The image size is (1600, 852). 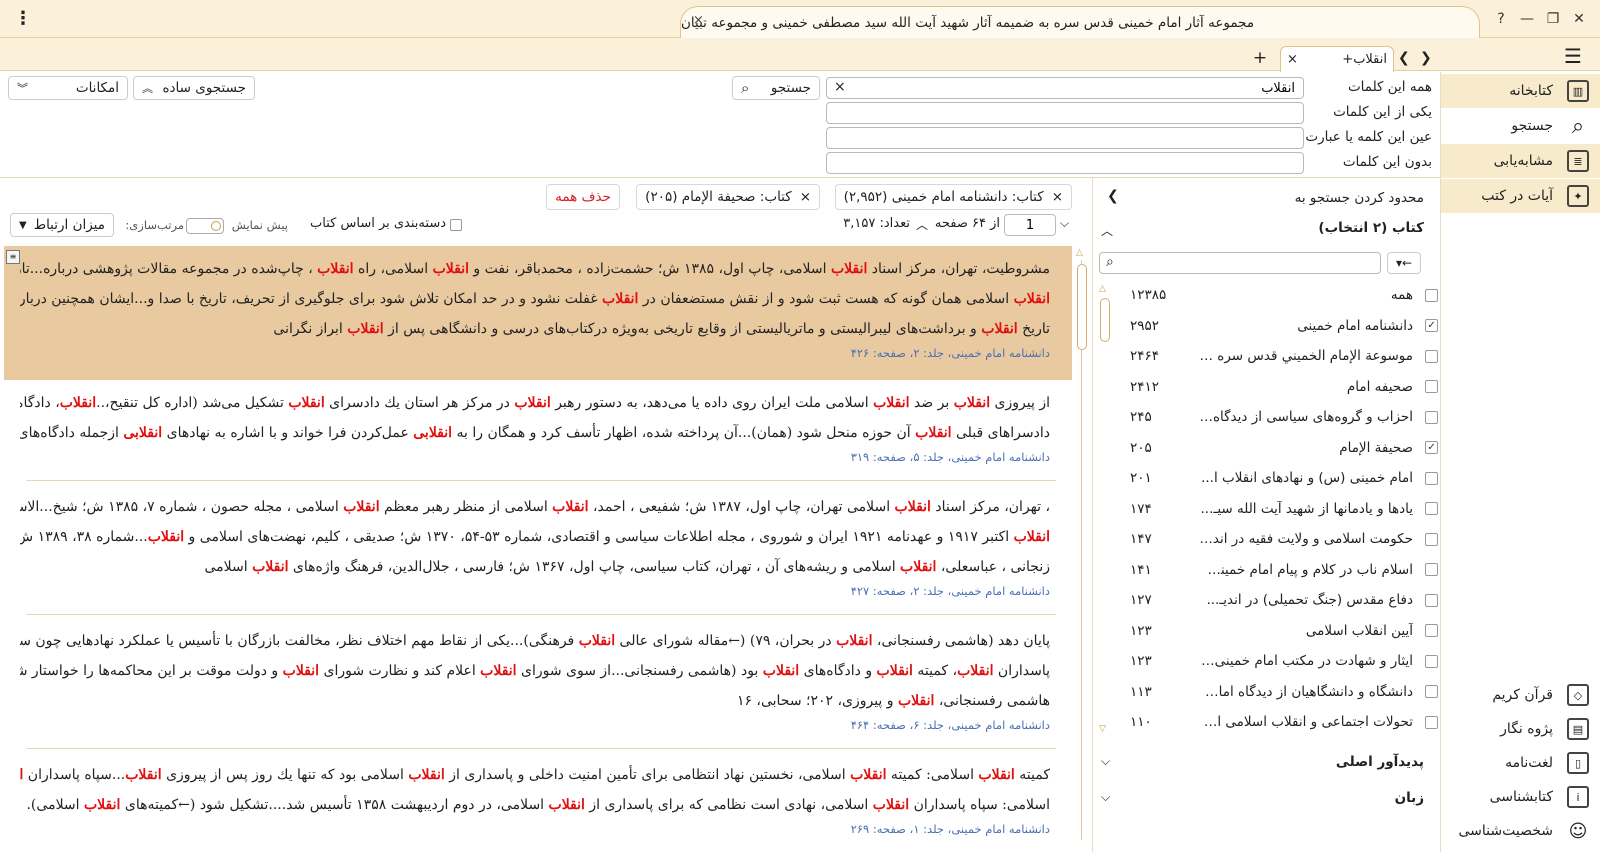 I want to click on result-item: کمیته انقلاب اسلامی, so click(x=538, y=799).